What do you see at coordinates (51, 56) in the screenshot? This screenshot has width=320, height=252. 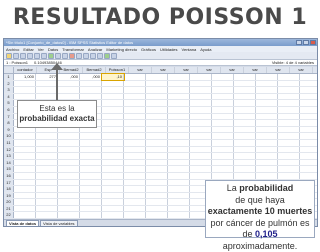 I see `goto-case-icon` at bounding box center [51, 56].